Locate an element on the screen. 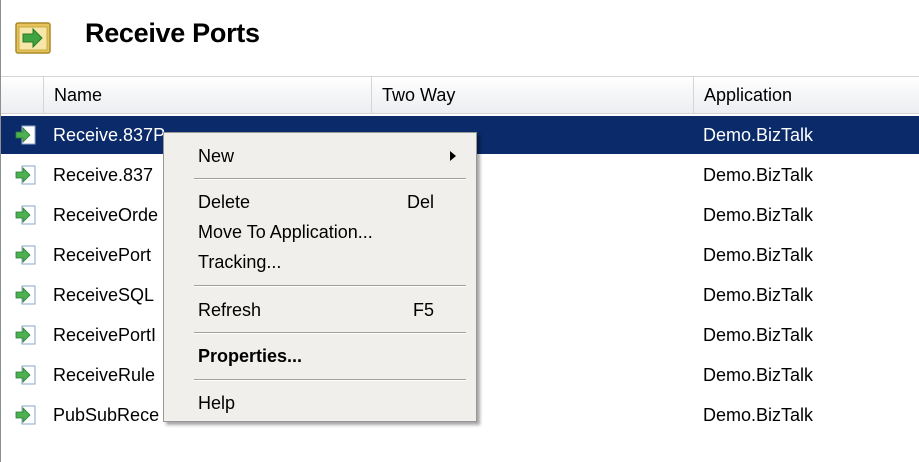 The height and width of the screenshot is (462, 919). row-name: Receive.837 is located at coordinates (103, 175).